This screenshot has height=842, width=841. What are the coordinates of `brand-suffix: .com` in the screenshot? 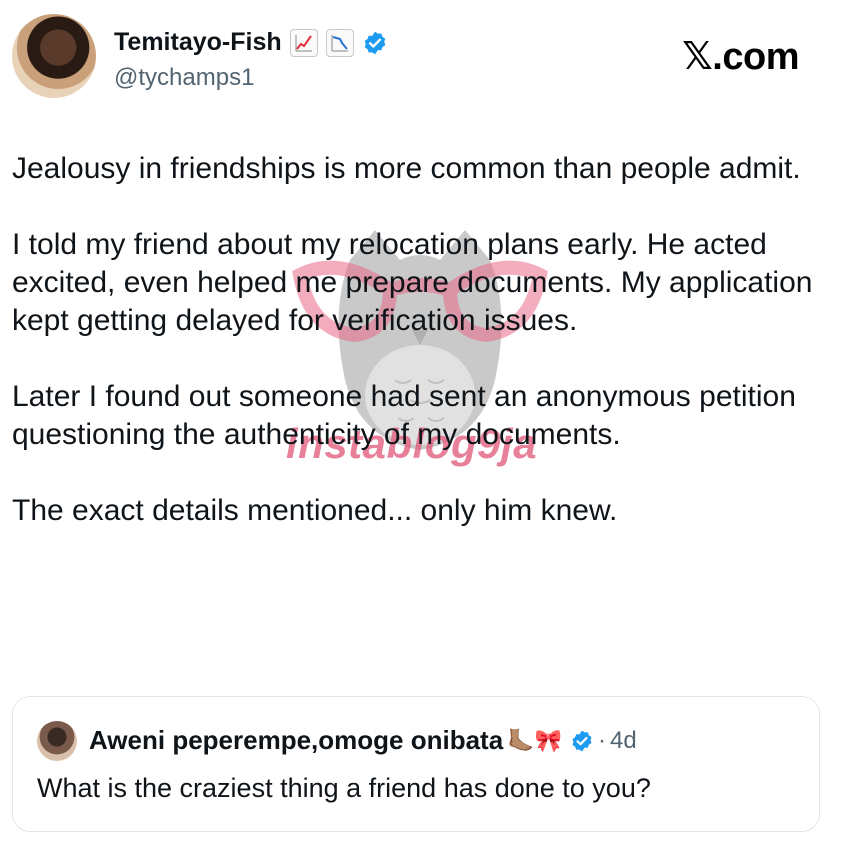 It's located at (755, 57).